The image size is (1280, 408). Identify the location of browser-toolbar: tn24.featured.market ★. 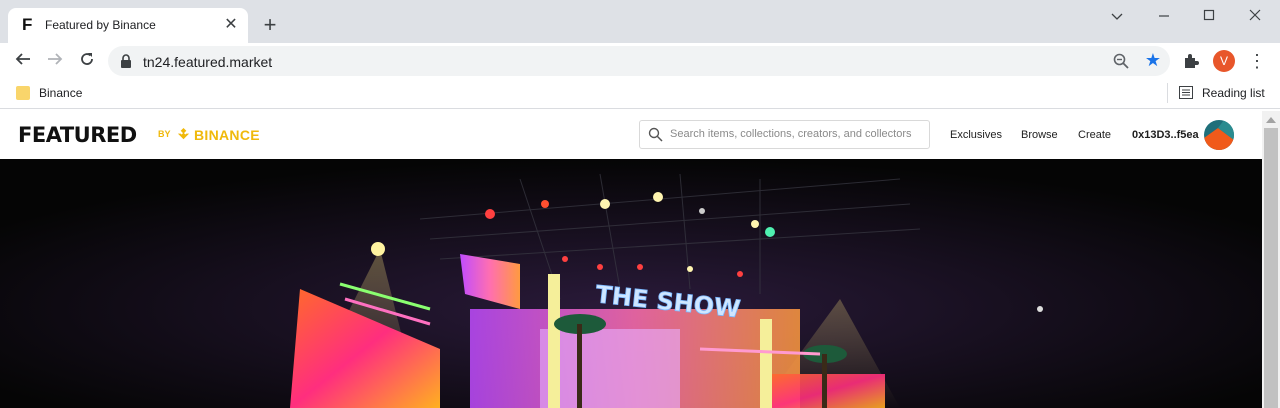
(640, 60).